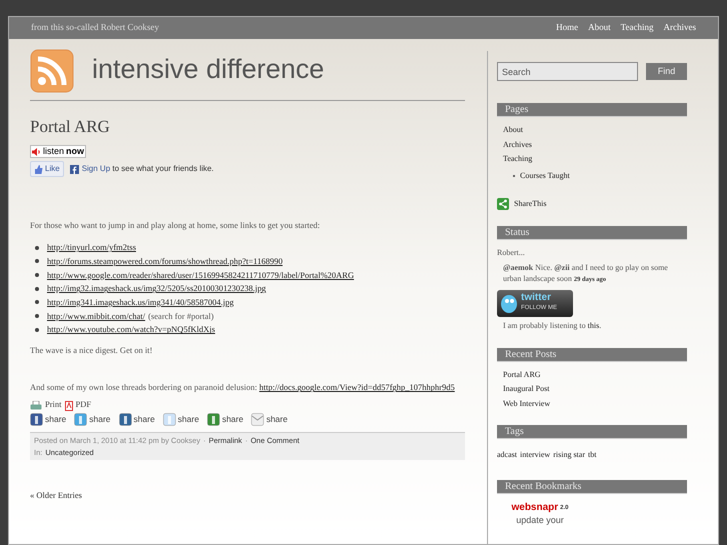  What do you see at coordinates (569, 455) in the screenshot?
I see `tag-link: rising star` at bounding box center [569, 455].